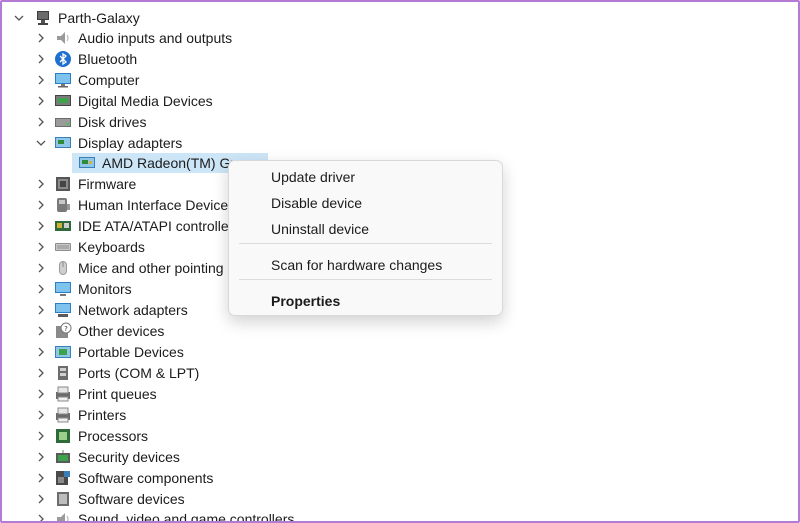  I want to click on tree-category-mice-and-other-pointing: Mice and other pointing, so click(129, 268).